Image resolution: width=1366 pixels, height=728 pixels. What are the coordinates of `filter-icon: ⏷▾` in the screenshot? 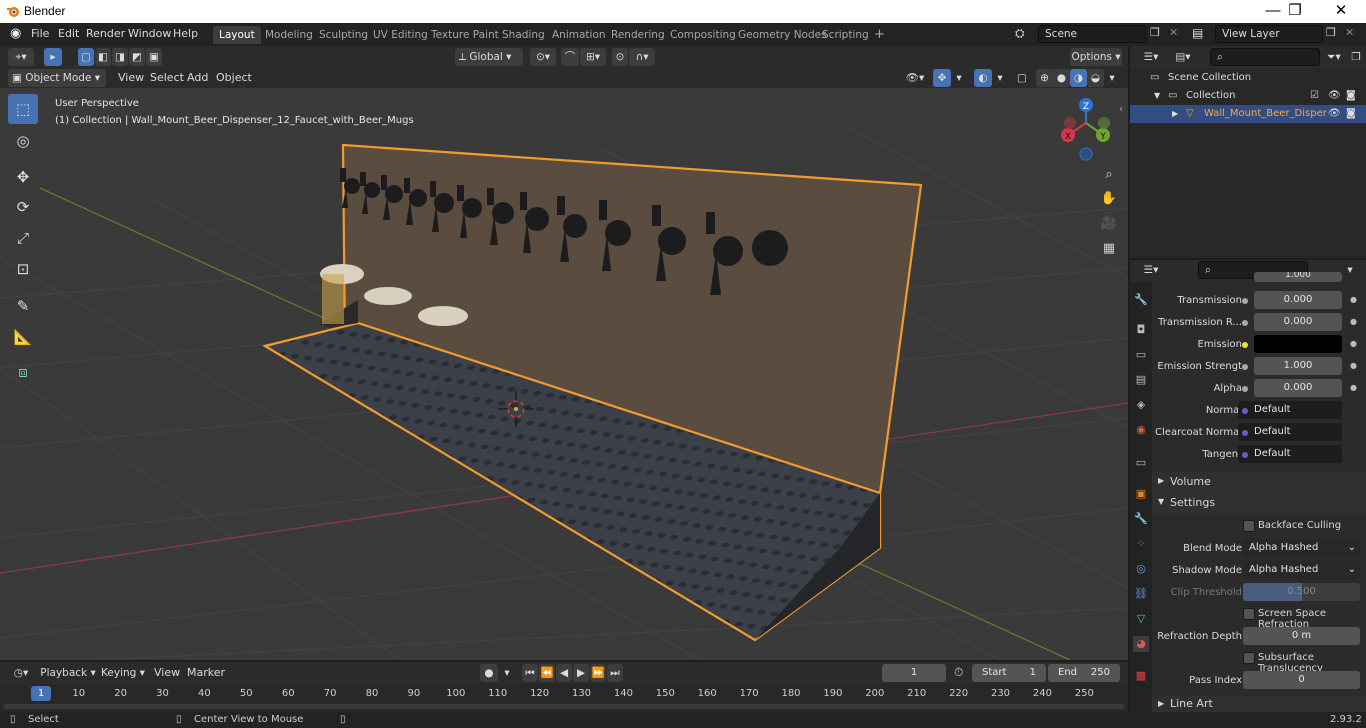 It's located at (1334, 57).